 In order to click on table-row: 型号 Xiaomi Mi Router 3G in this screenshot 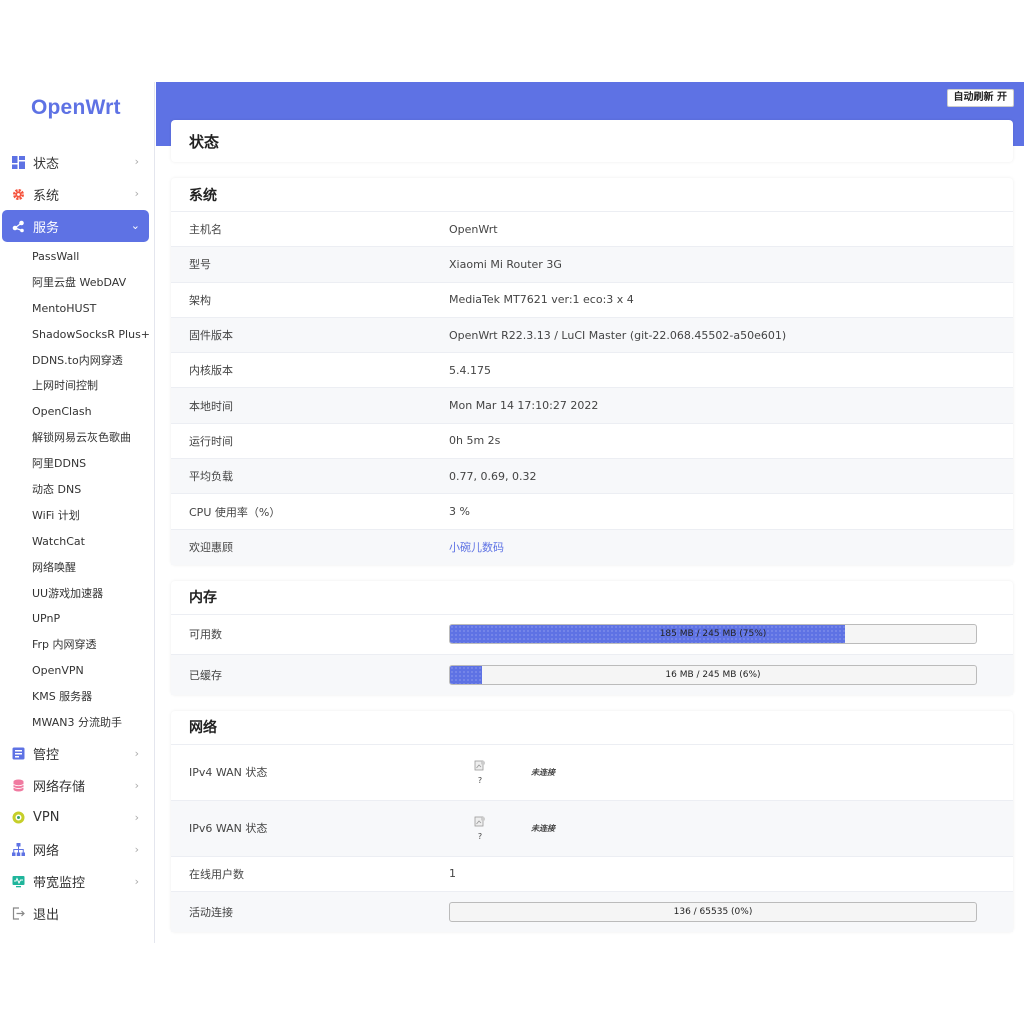, I will do `click(592, 265)`.